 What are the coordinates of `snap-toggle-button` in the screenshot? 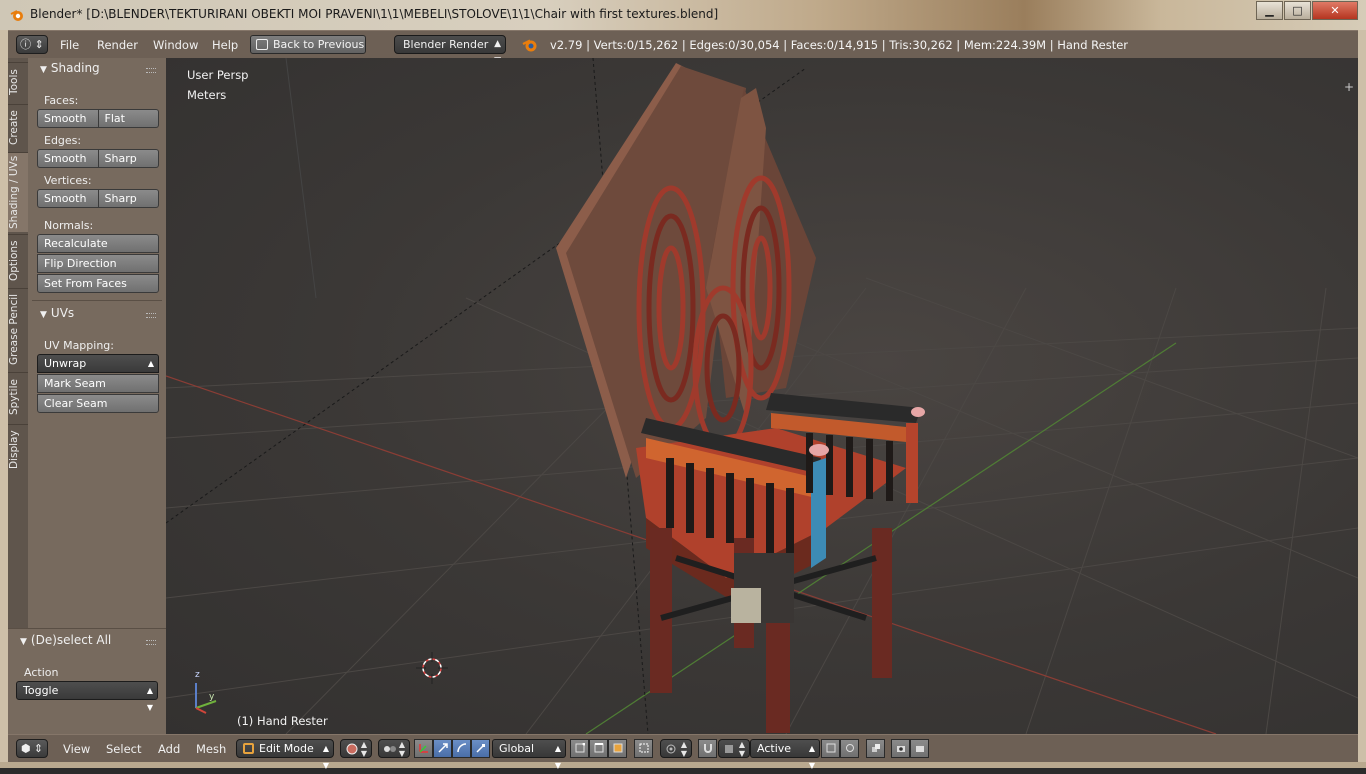 It's located at (707, 748).